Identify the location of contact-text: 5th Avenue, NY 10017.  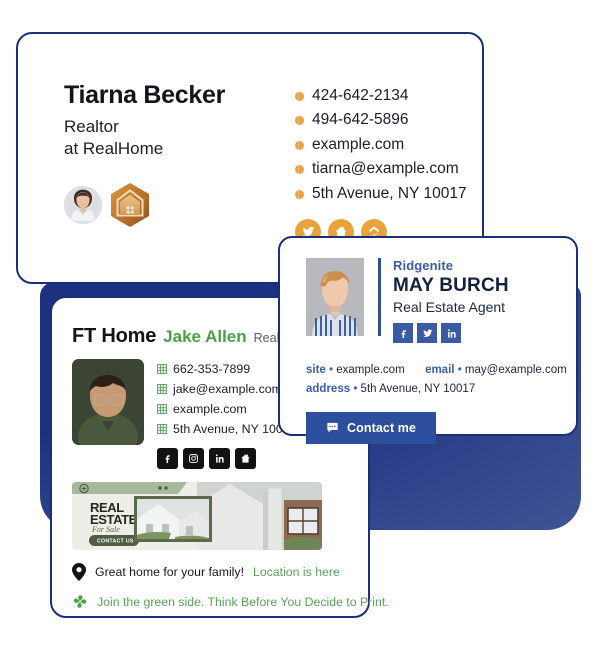
(389, 193).